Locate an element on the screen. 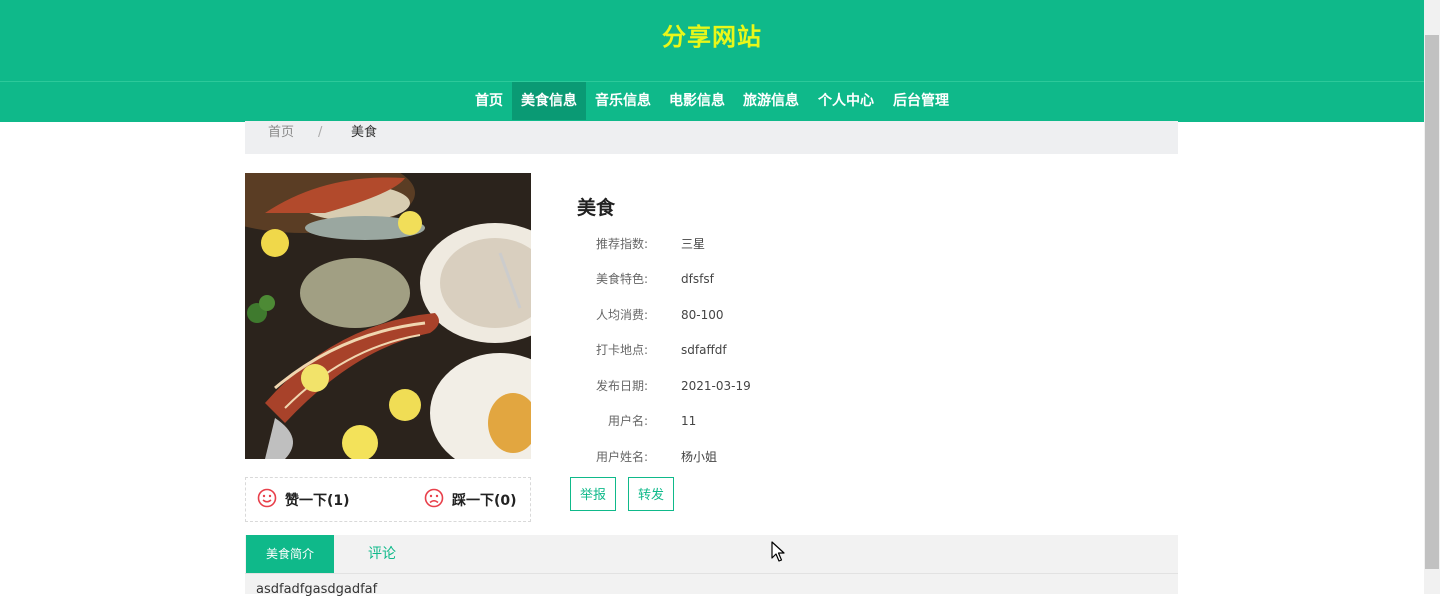  field-label: 人均消费: is located at coordinates (621, 315).